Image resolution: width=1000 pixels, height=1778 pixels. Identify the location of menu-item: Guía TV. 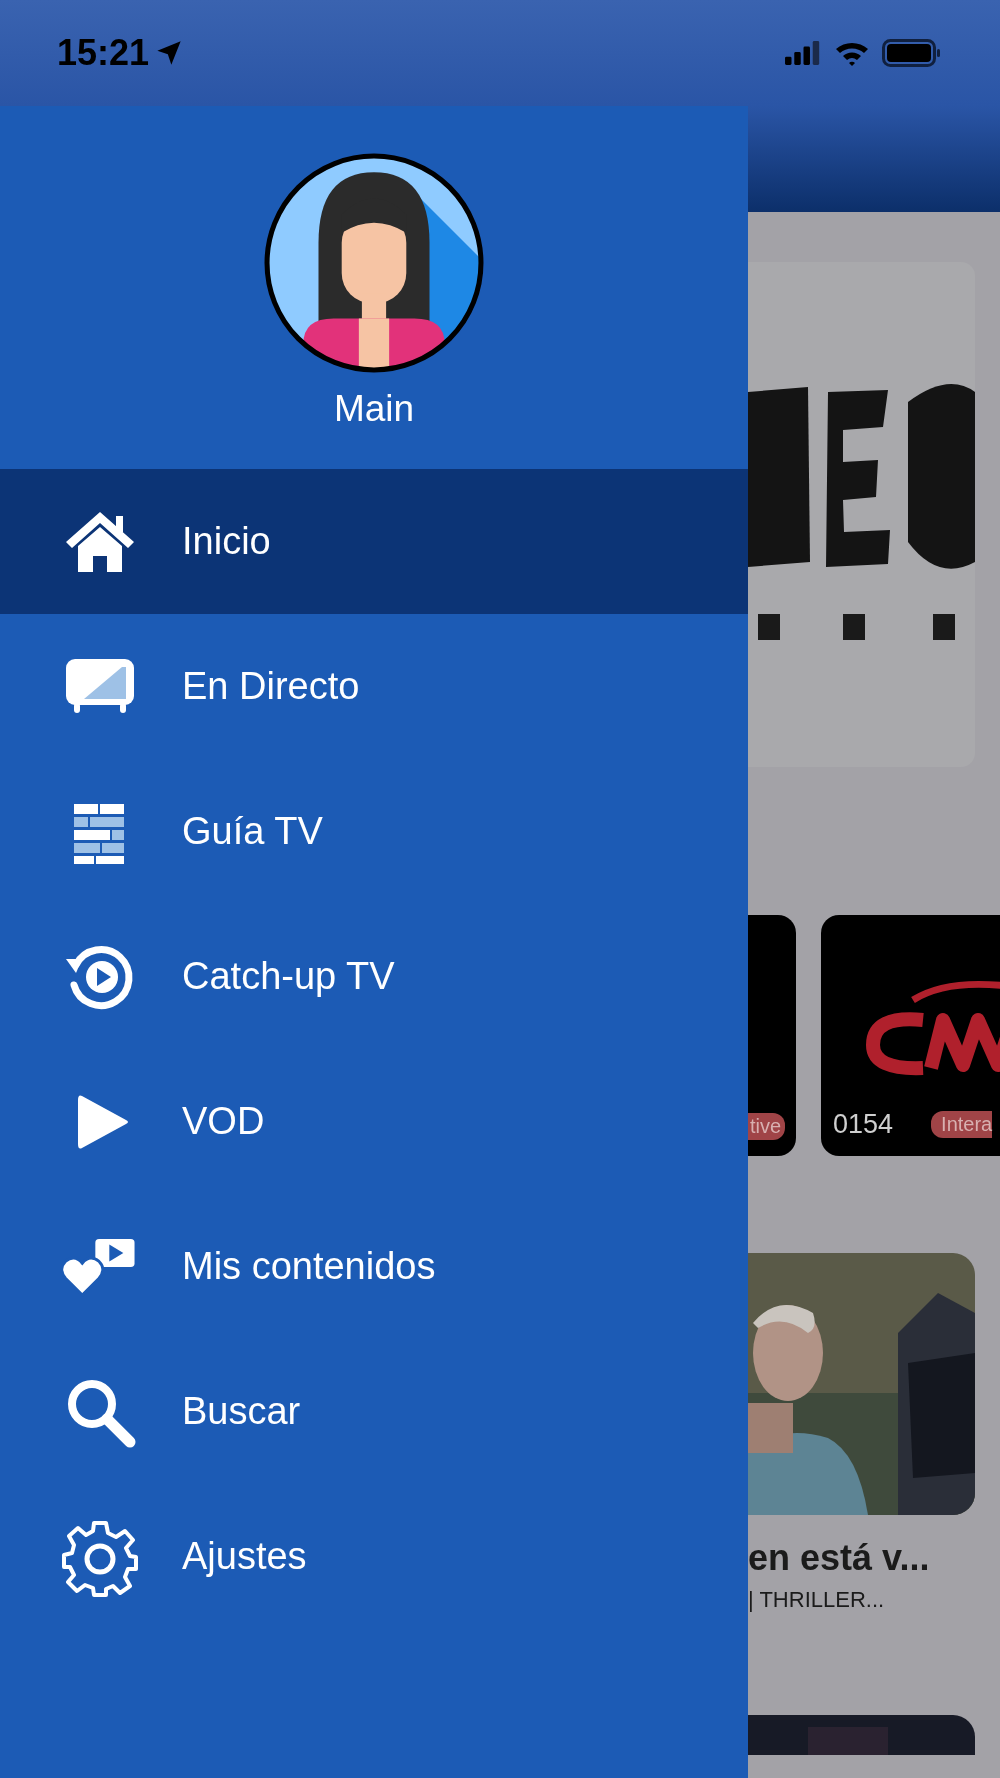
(374, 831).